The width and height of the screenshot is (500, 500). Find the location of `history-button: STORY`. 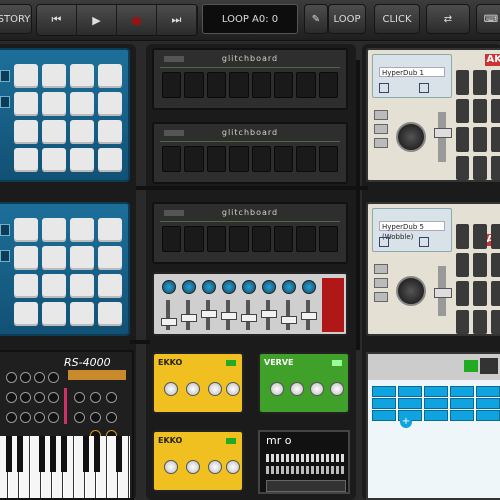

history-button: STORY is located at coordinates (16, 19).